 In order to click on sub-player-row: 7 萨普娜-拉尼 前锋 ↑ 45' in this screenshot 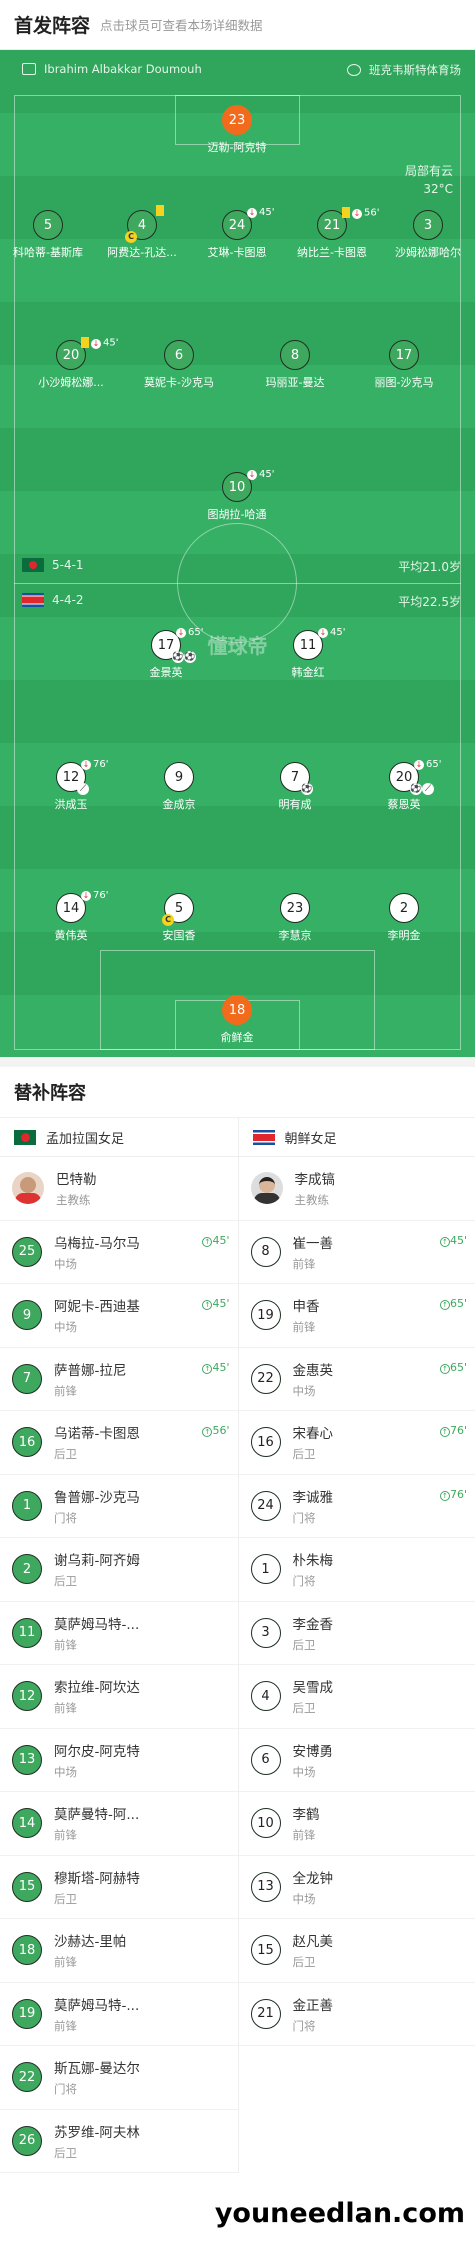, I will do `click(119, 1379)`.